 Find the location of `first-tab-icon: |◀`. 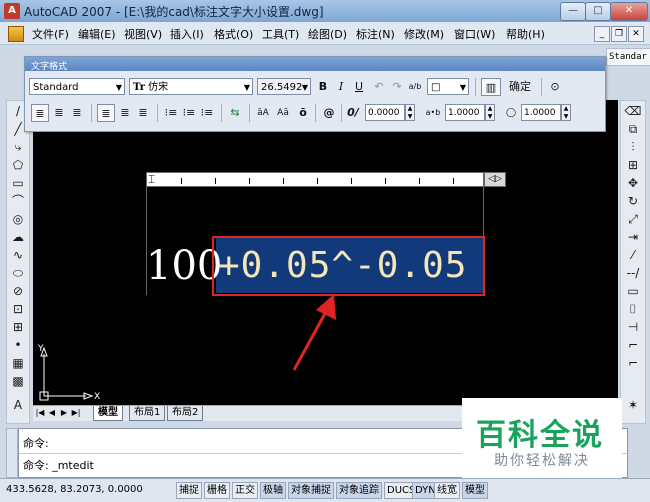

first-tab-icon: |◀ is located at coordinates (40, 413).